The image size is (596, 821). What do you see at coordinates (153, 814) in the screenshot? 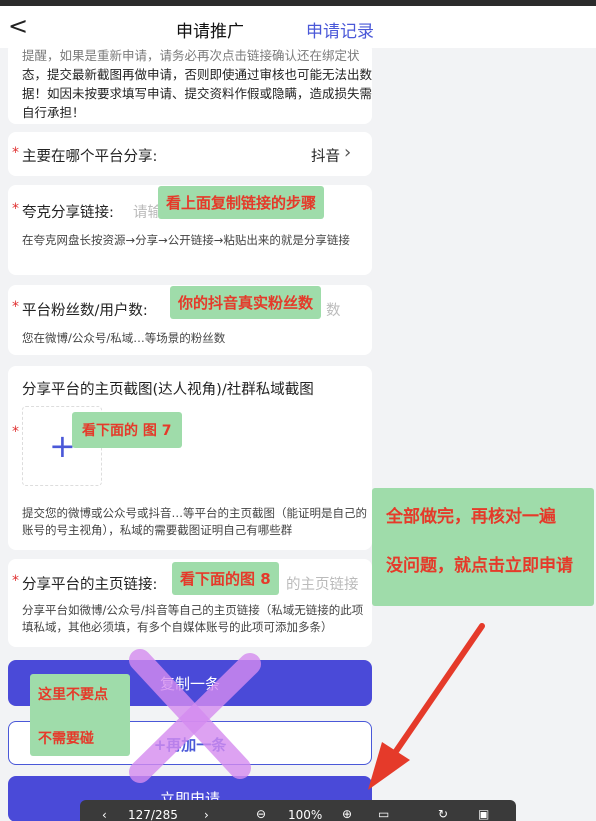
I see `page-indicator: 127/285` at bounding box center [153, 814].